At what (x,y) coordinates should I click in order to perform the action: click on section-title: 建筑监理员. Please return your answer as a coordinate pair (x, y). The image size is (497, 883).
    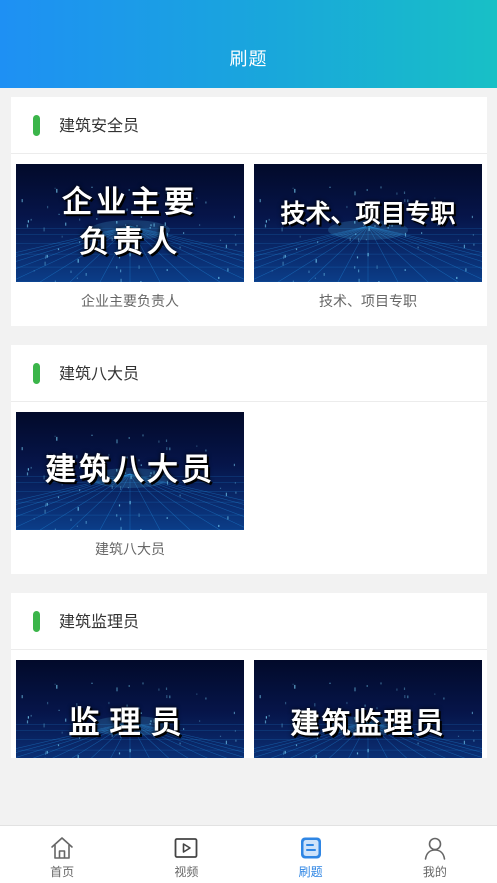
    Looking at the image, I should click on (99, 621).